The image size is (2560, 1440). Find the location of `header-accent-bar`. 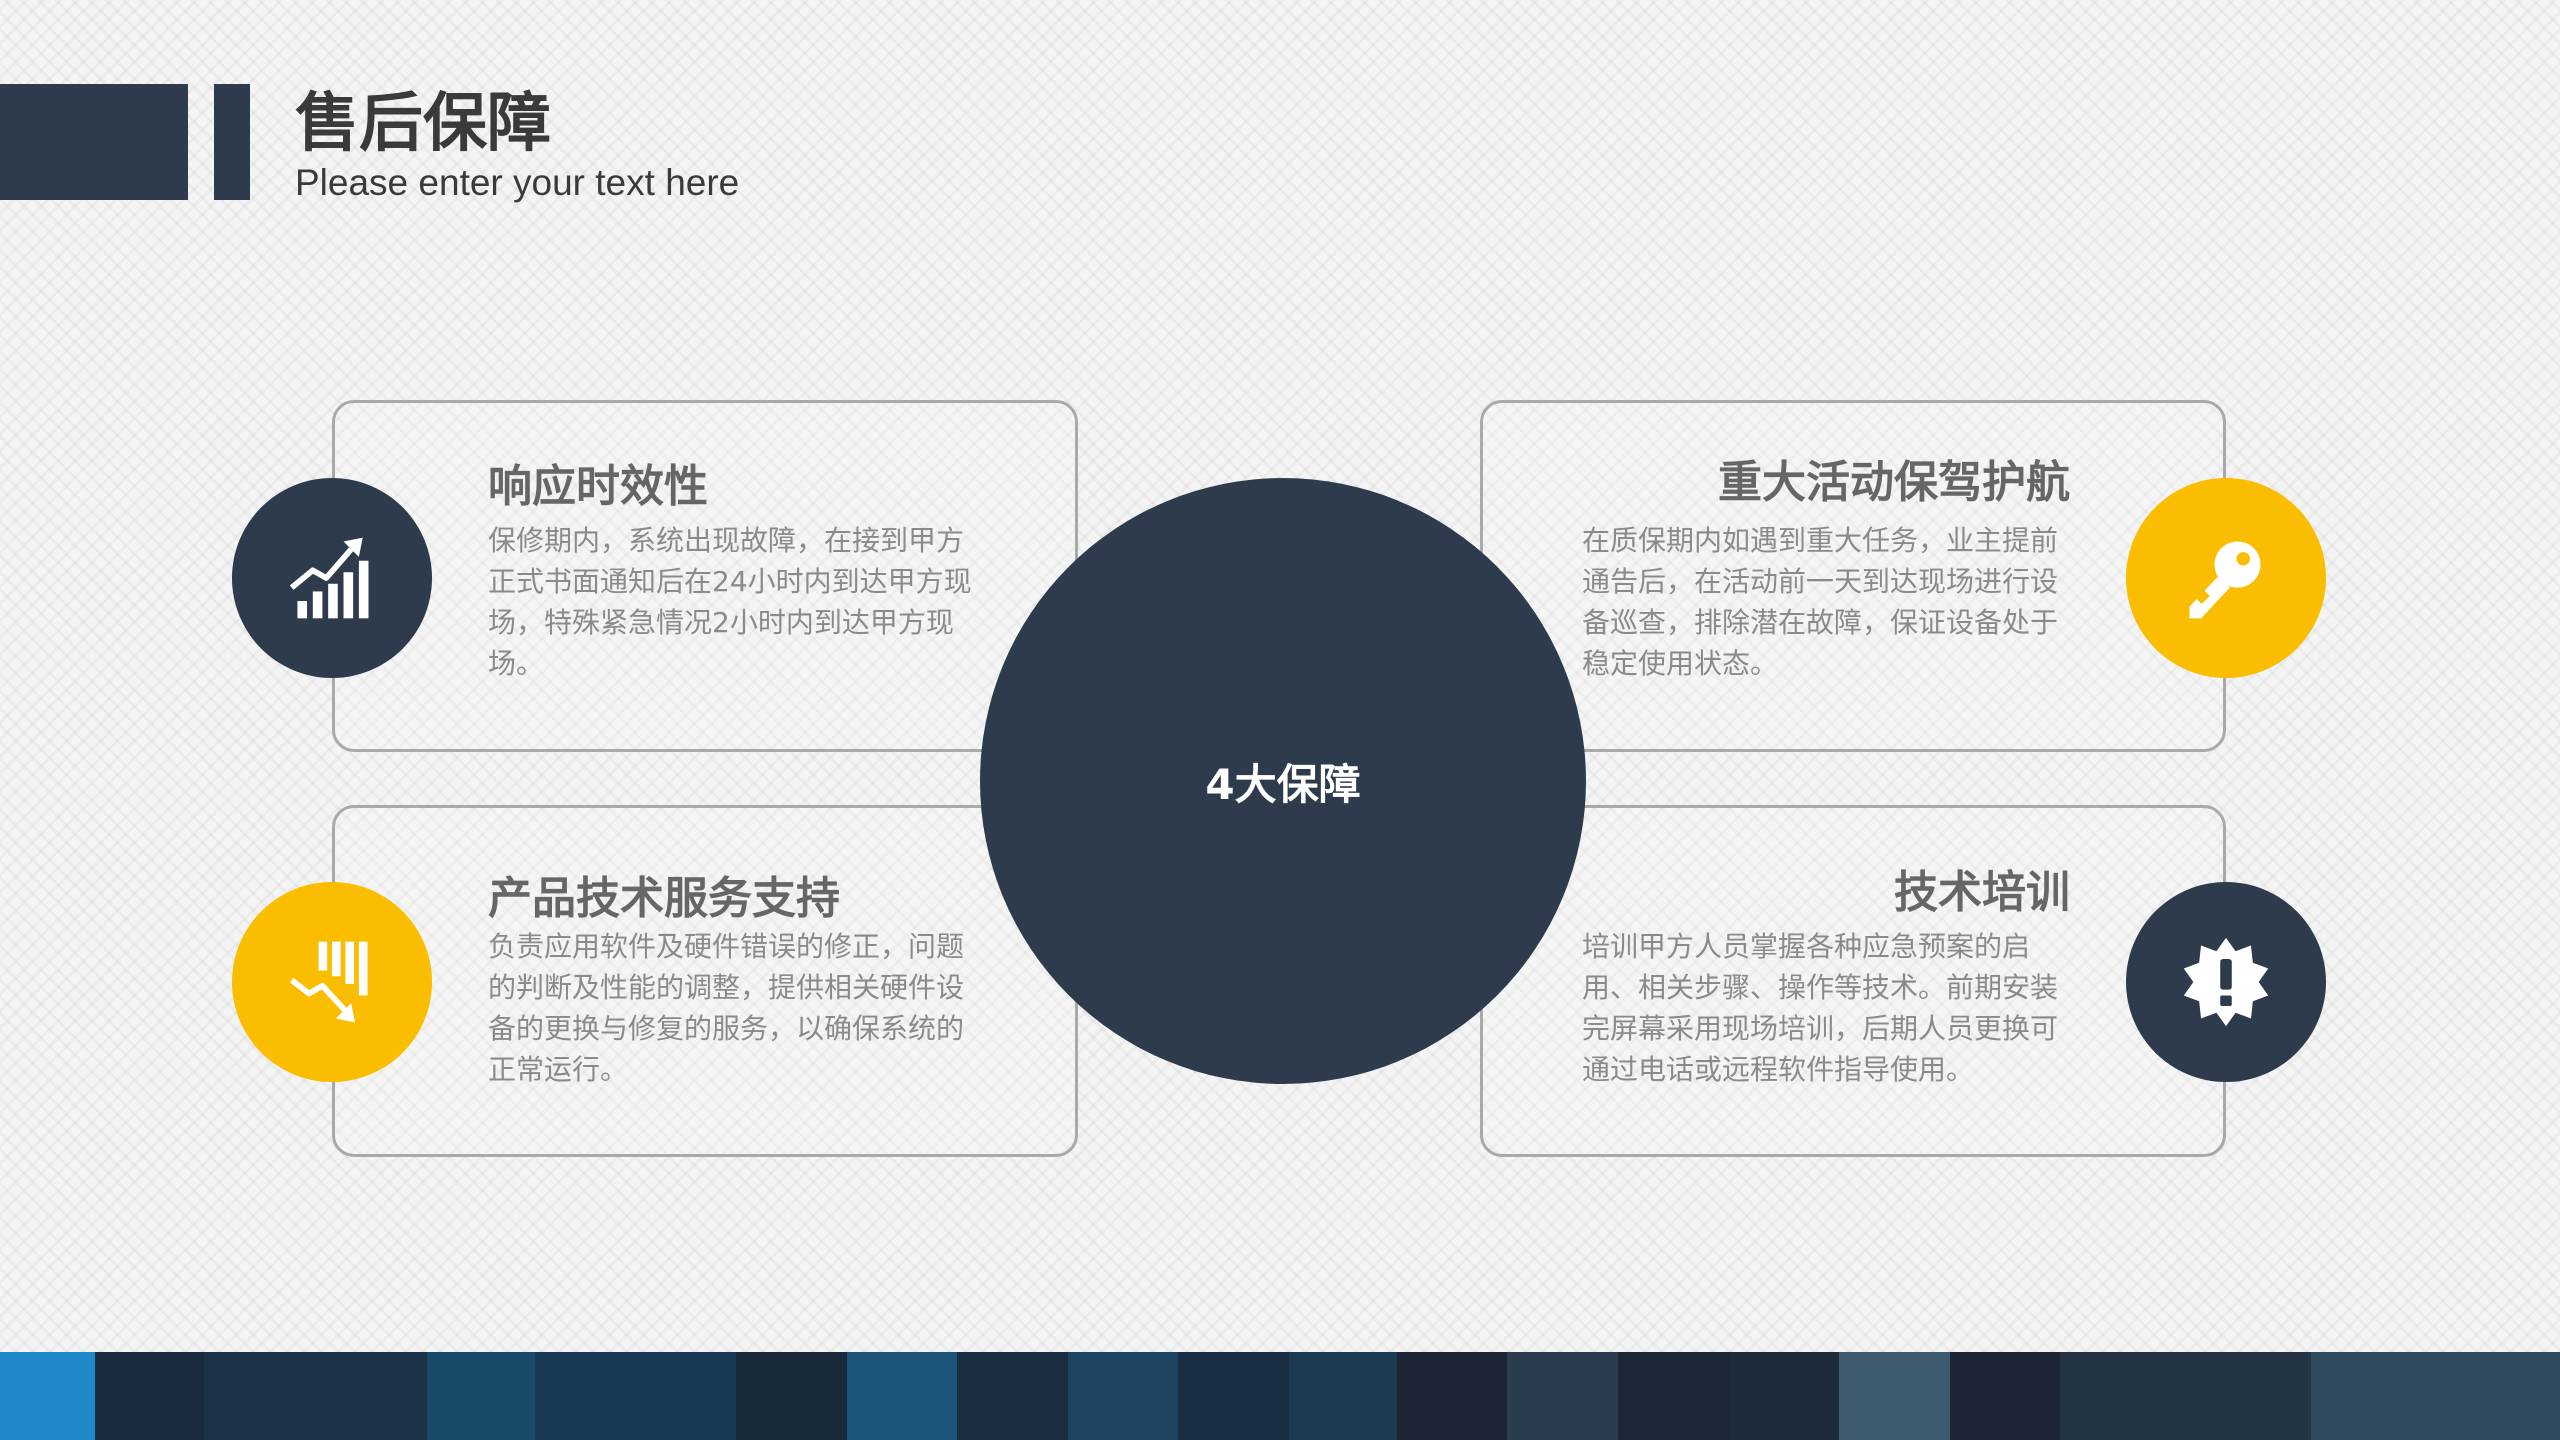

header-accent-bar is located at coordinates (232, 142).